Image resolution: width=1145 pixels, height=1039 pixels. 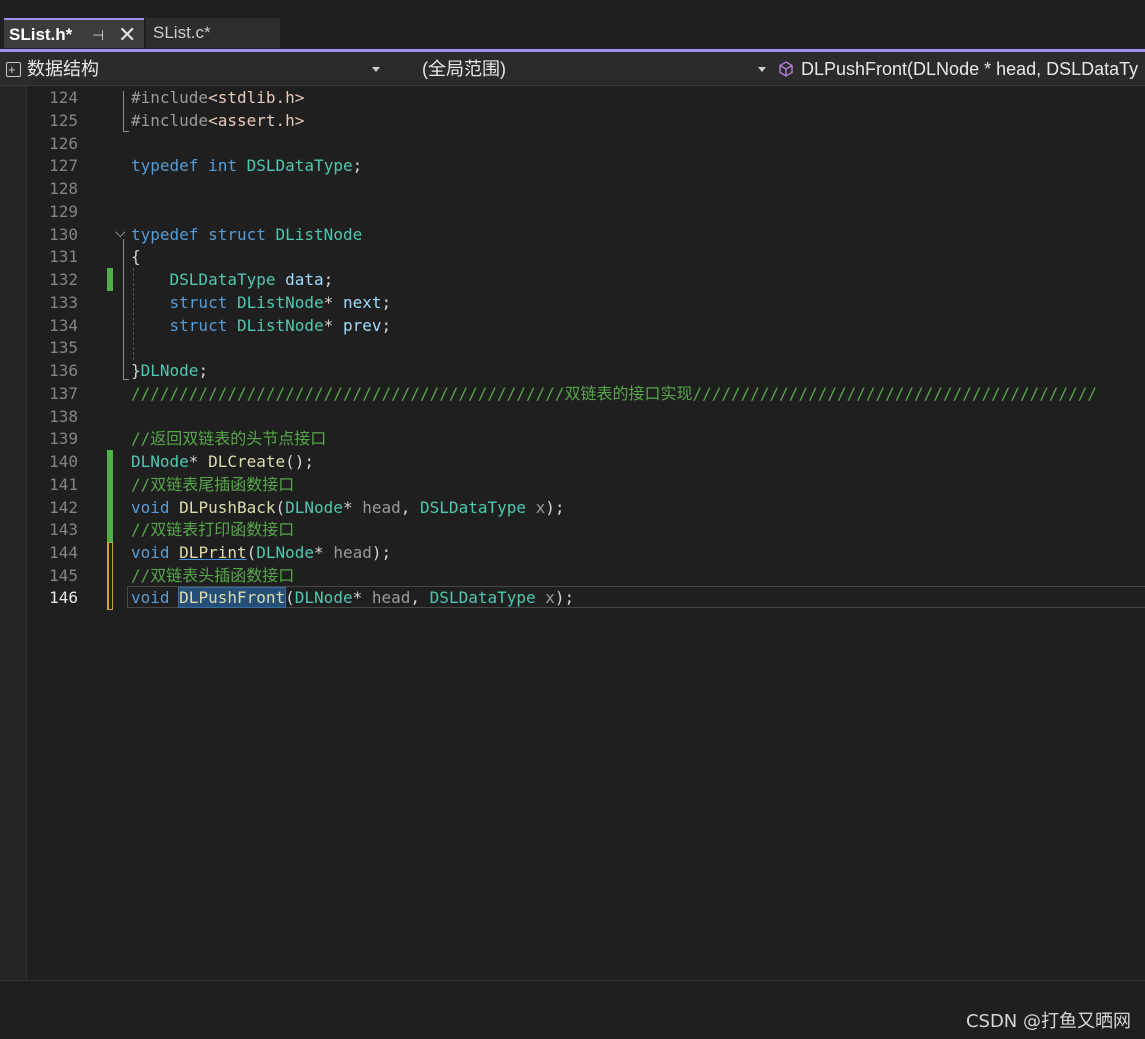 What do you see at coordinates (63, 438) in the screenshot?
I see `line-number: 139` at bounding box center [63, 438].